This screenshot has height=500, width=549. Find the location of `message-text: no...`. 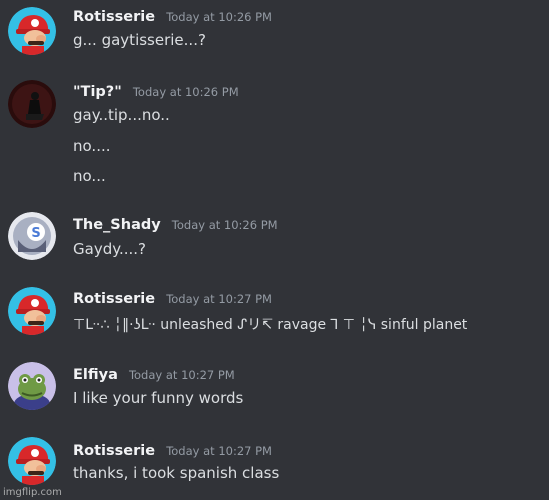

message-text: no... is located at coordinates (89, 176).